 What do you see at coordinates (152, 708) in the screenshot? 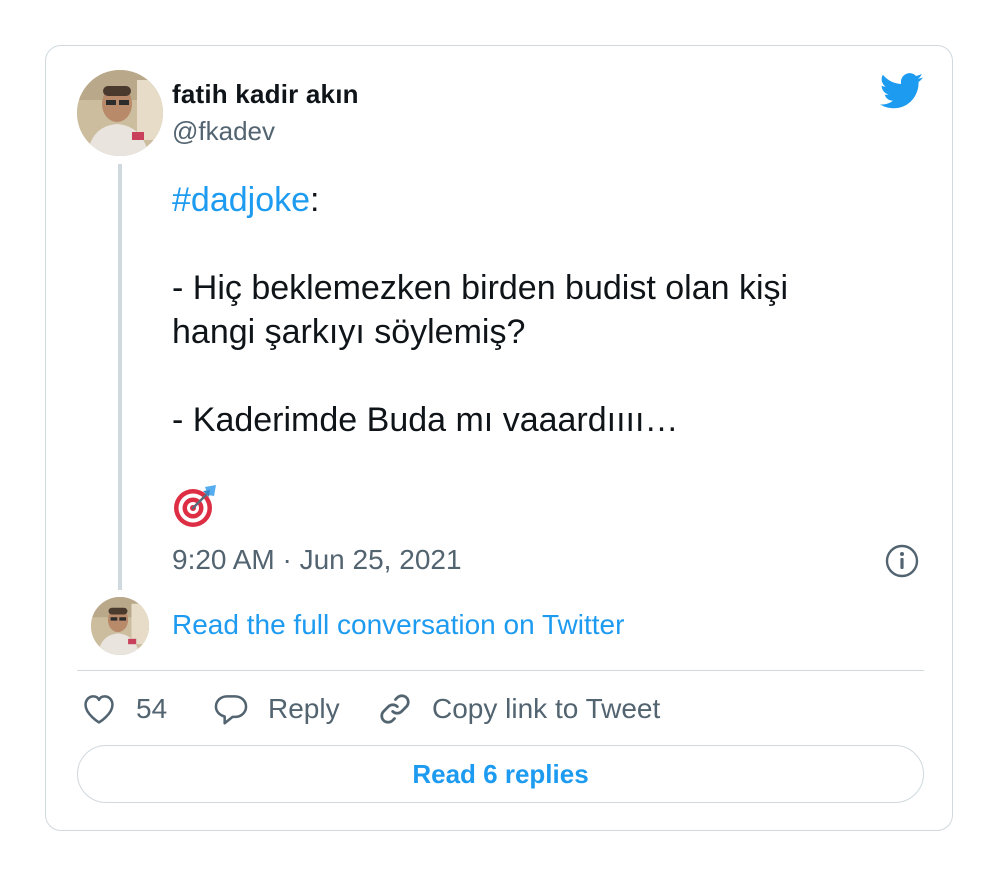
I see `like-count: 54` at bounding box center [152, 708].